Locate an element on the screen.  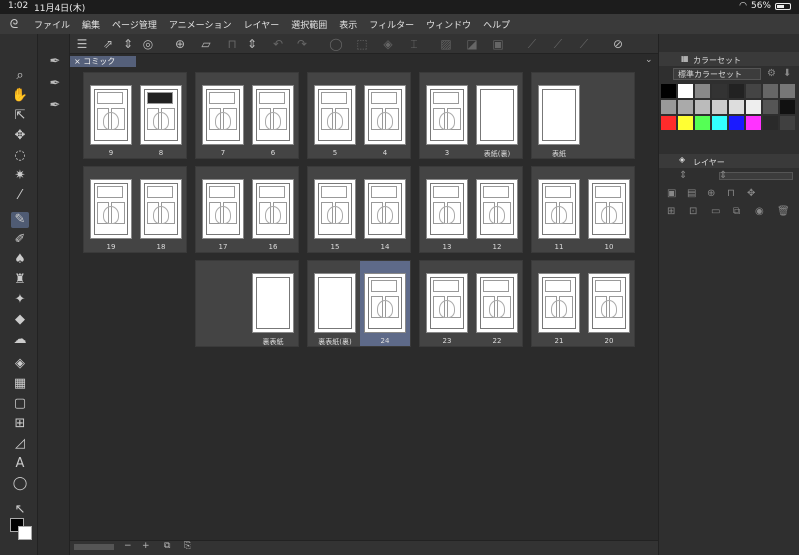
menu-filter: フィルター is located at coordinates (391, 24).